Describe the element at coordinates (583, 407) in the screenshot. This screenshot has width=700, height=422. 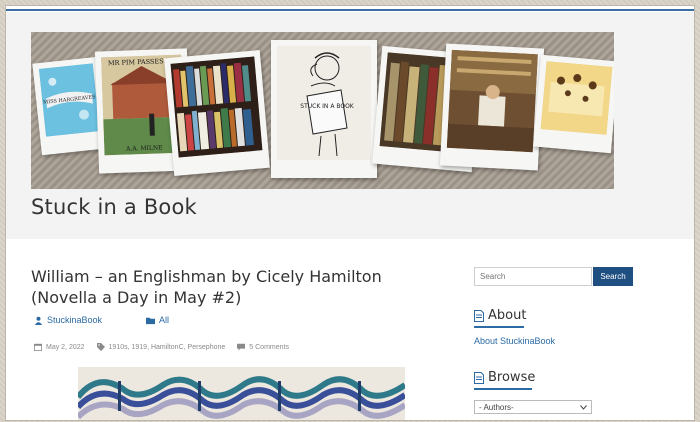
I see `chevron-down-icon` at that location.